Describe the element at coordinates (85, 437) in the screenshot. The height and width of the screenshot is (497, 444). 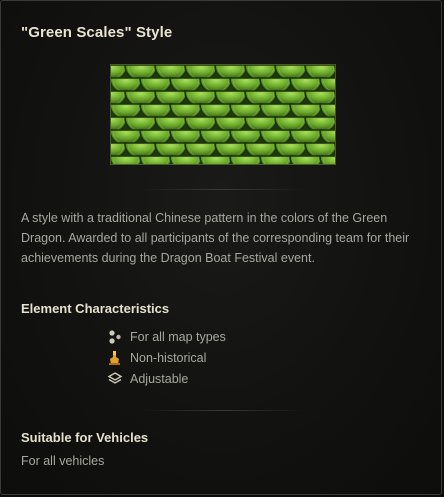
I see `suitable-for-vehicles-heading: Suitable for Vehicles` at that location.